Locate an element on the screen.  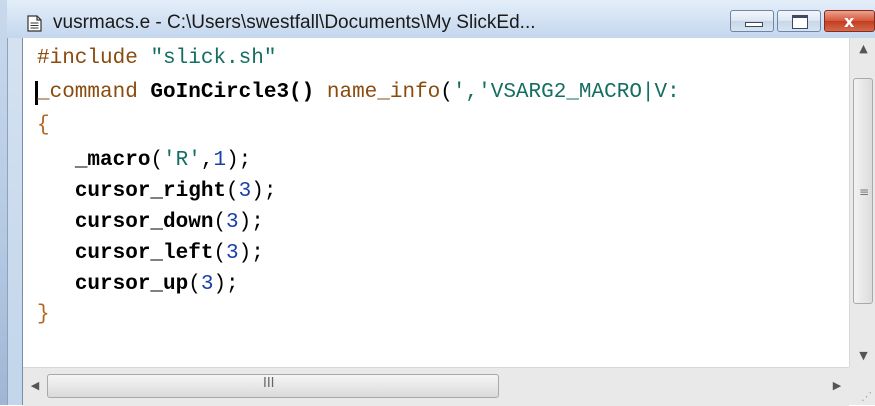
code-line: cursor_down(3); is located at coordinates (150, 223).